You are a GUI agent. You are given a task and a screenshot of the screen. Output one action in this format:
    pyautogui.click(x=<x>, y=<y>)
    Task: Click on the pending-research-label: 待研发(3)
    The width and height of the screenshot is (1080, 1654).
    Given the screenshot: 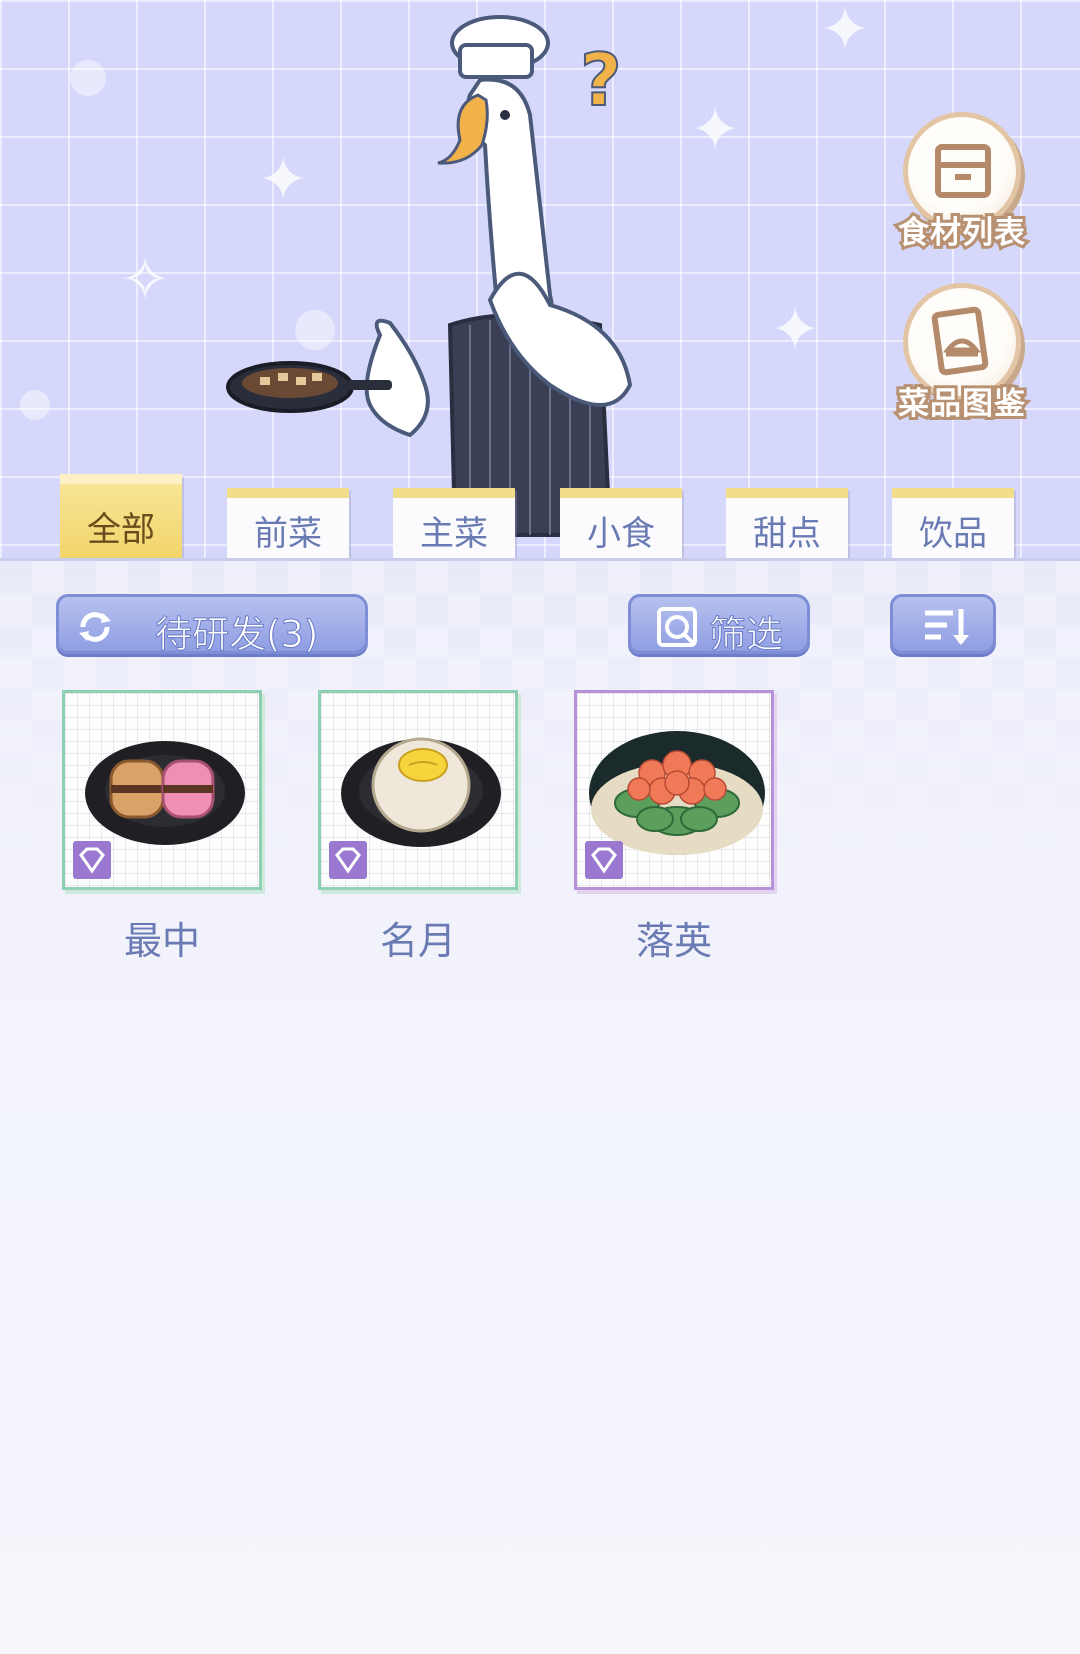 What is the action you would take?
    pyautogui.click(x=236, y=635)
    